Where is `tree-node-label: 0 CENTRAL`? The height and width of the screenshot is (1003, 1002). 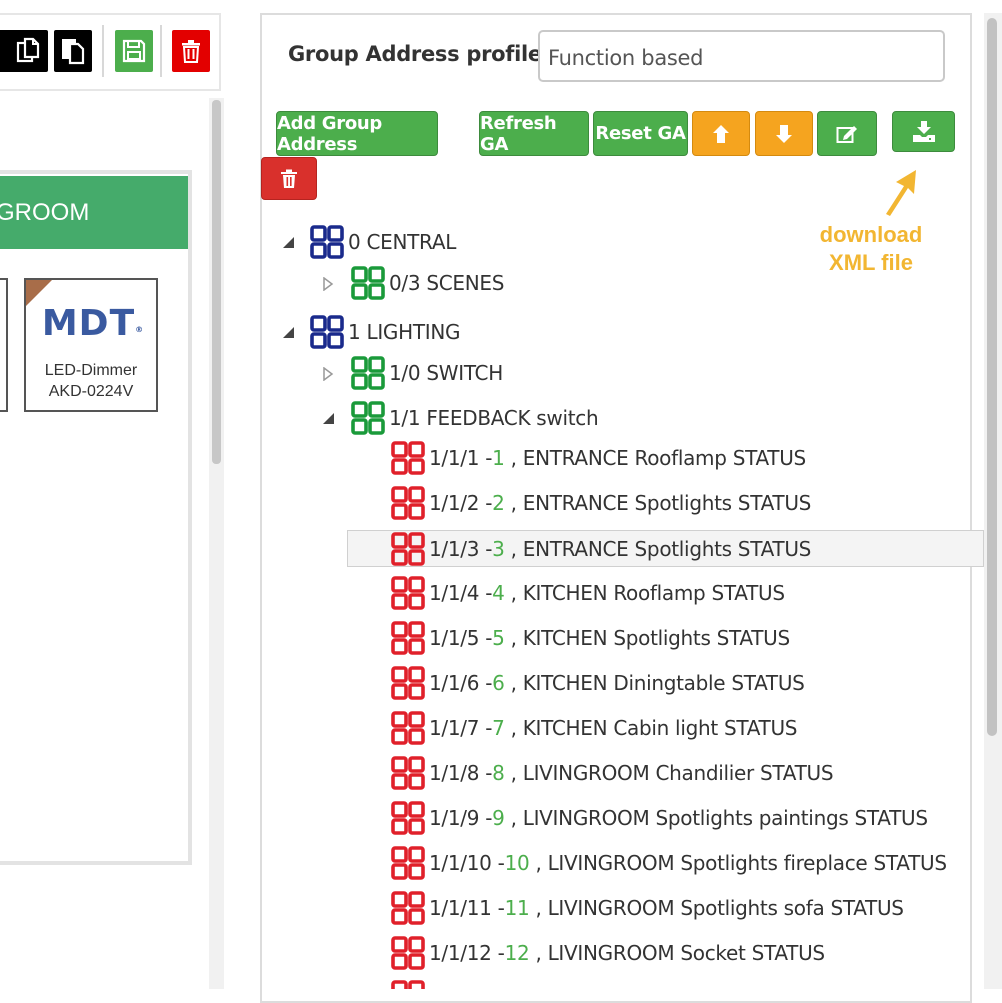
tree-node-label: 0 CENTRAL is located at coordinates (402, 242).